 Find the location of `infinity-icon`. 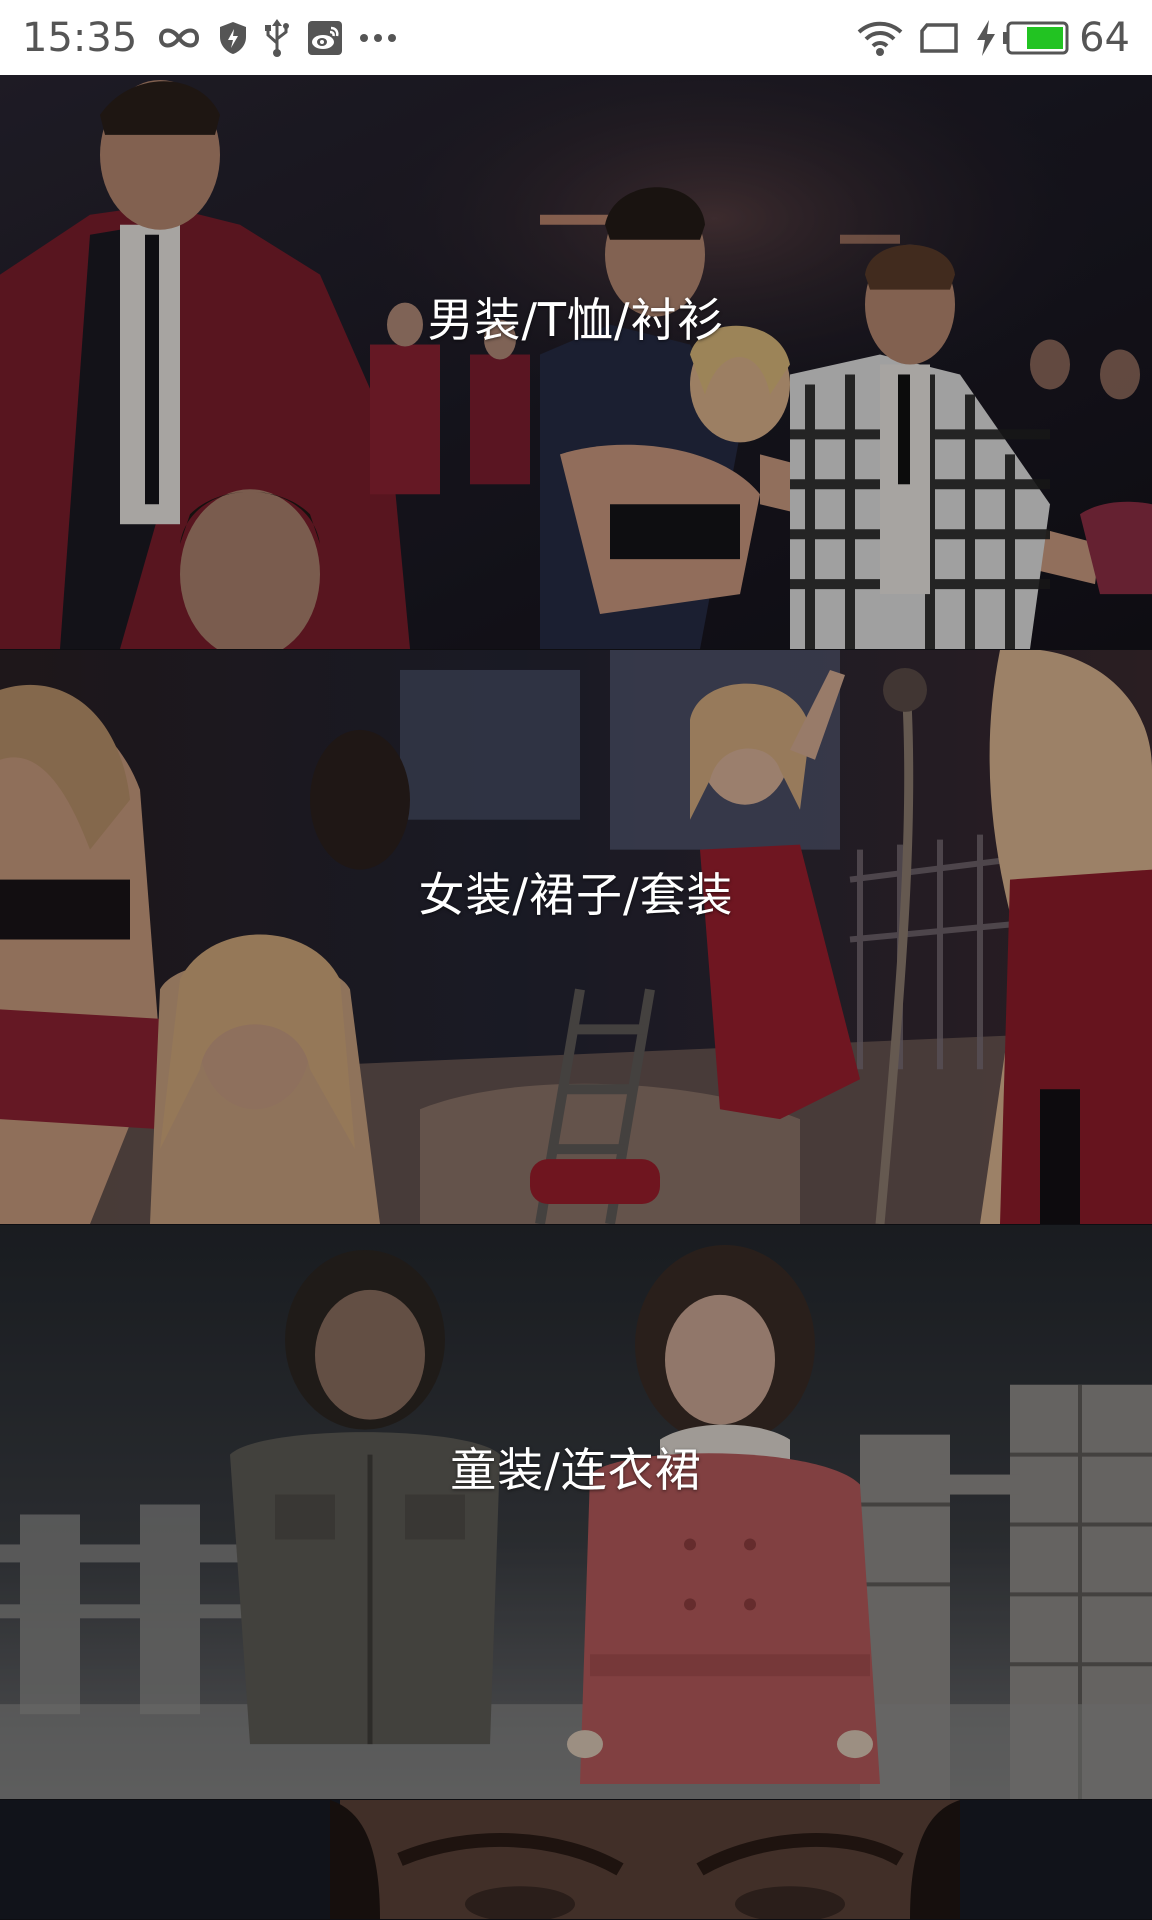

infinity-icon is located at coordinates (179, 38).